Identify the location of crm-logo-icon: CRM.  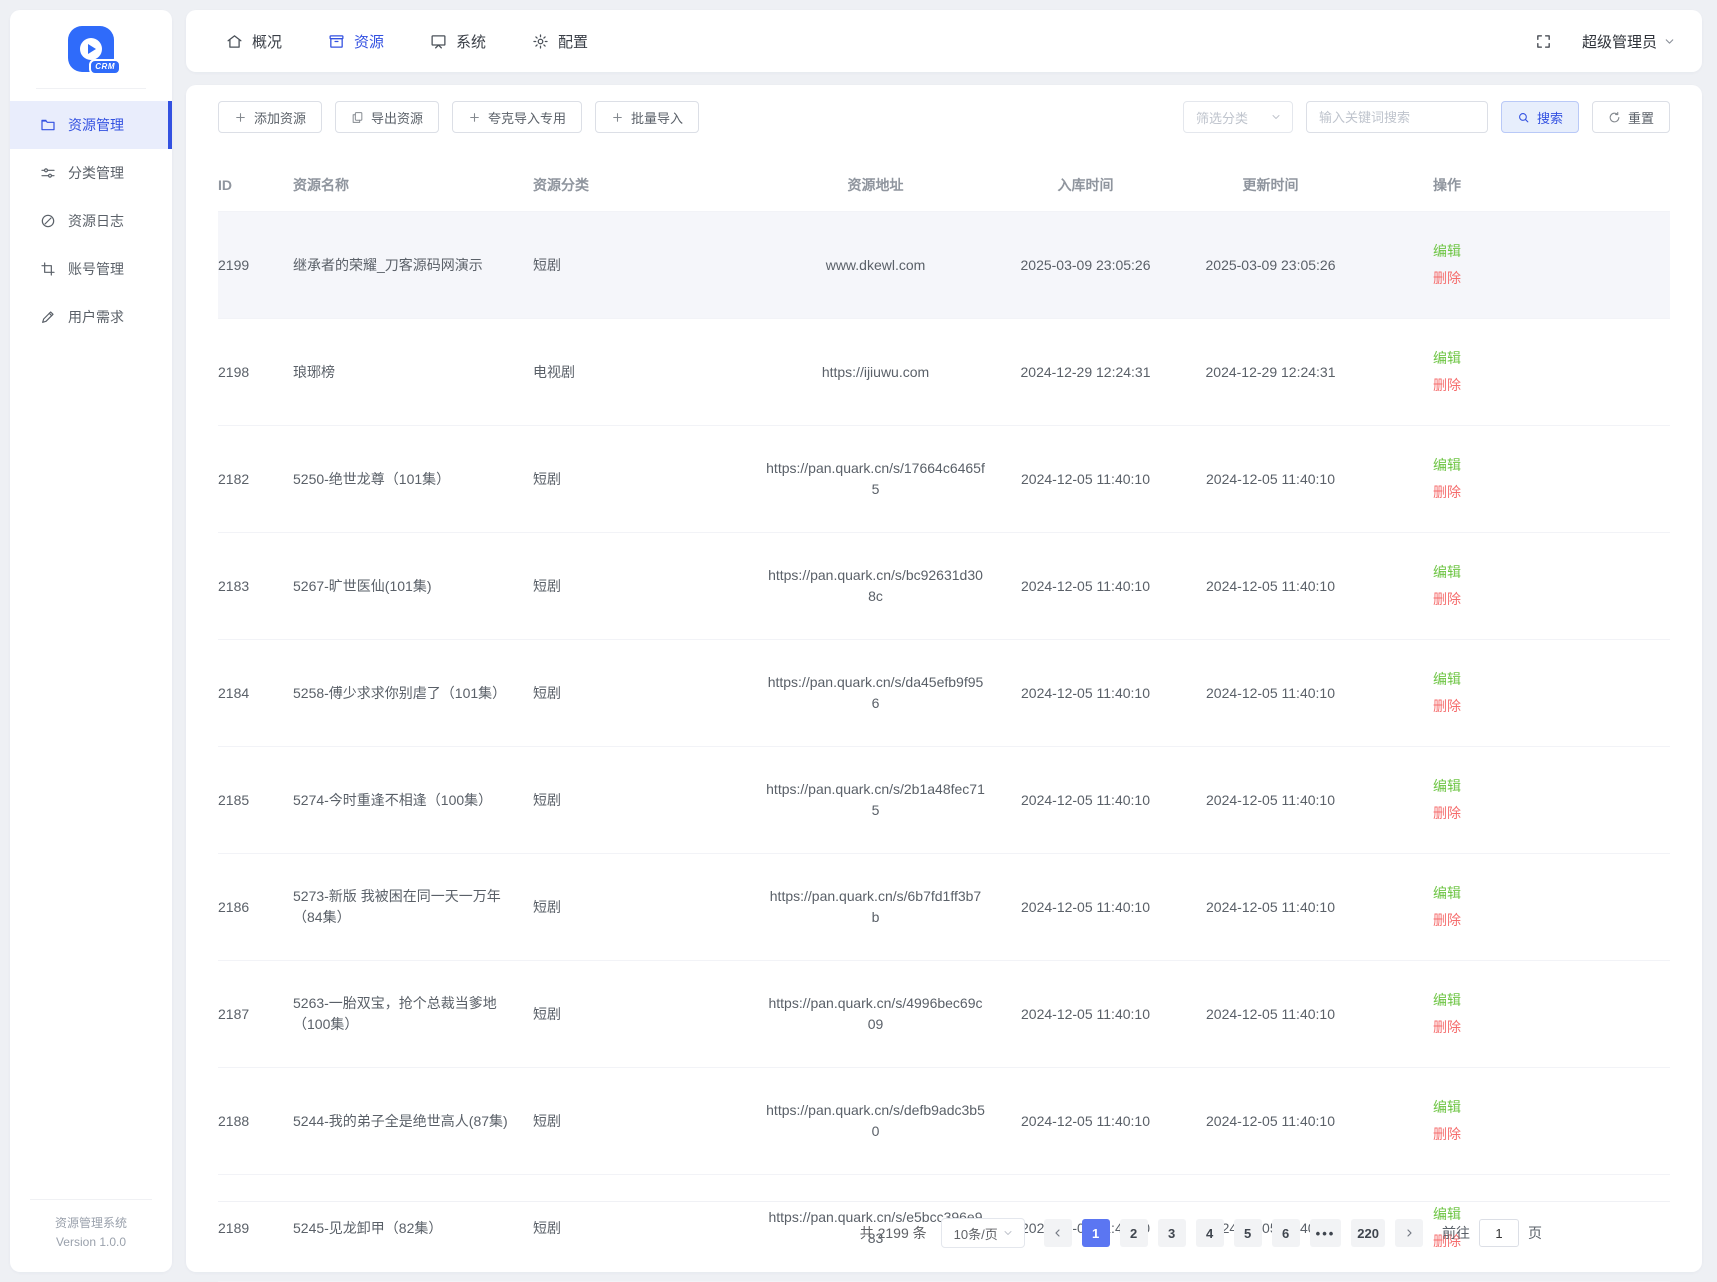
(94, 50).